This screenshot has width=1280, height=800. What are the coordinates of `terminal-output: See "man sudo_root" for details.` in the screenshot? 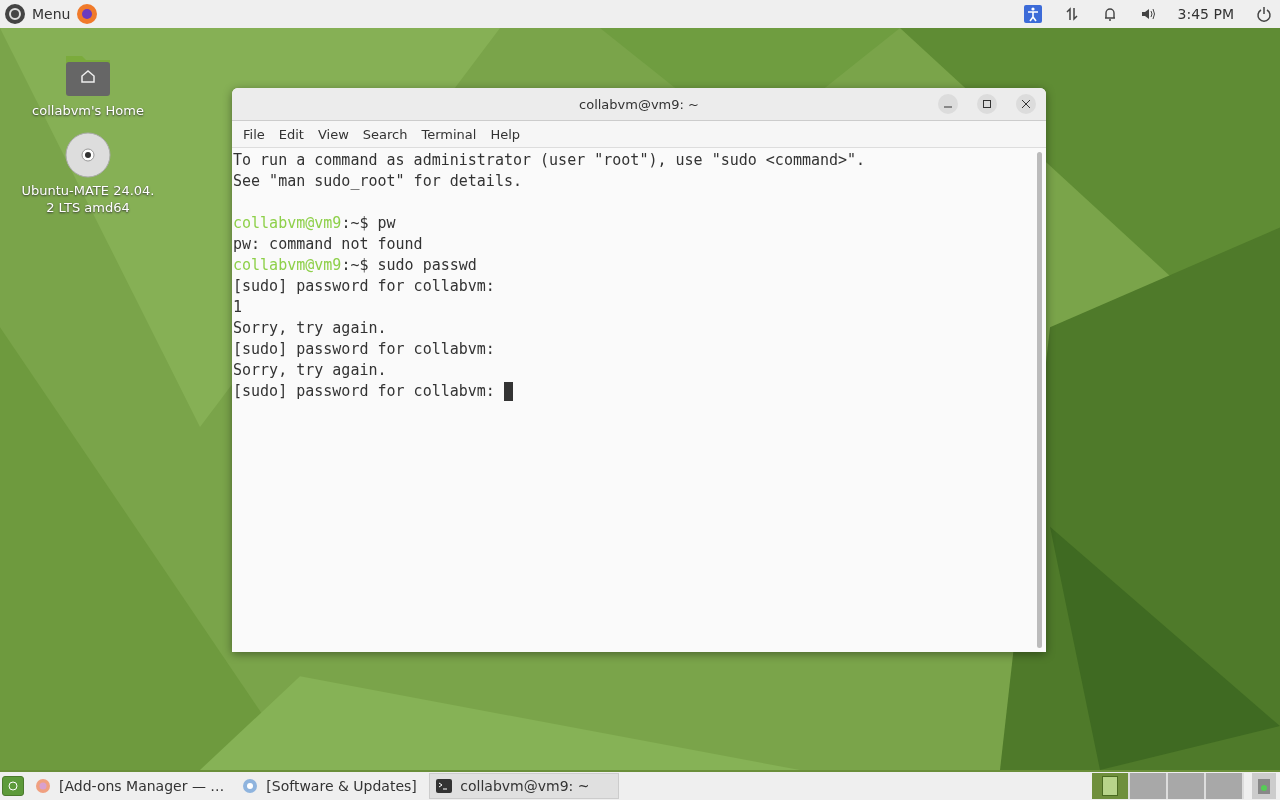 It's located at (377, 181).